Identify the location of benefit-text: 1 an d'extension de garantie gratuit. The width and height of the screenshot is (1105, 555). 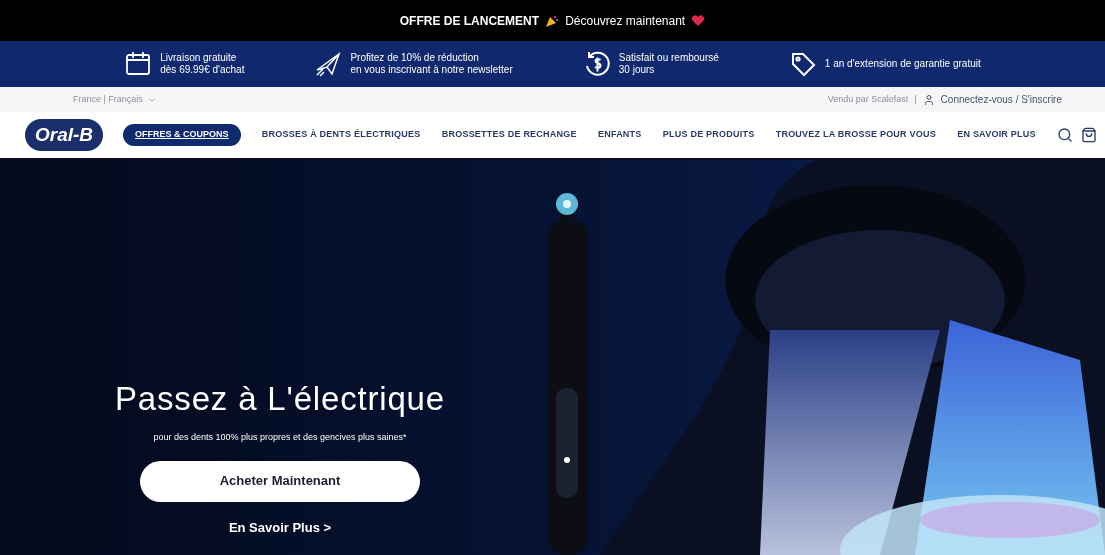
(902, 64).